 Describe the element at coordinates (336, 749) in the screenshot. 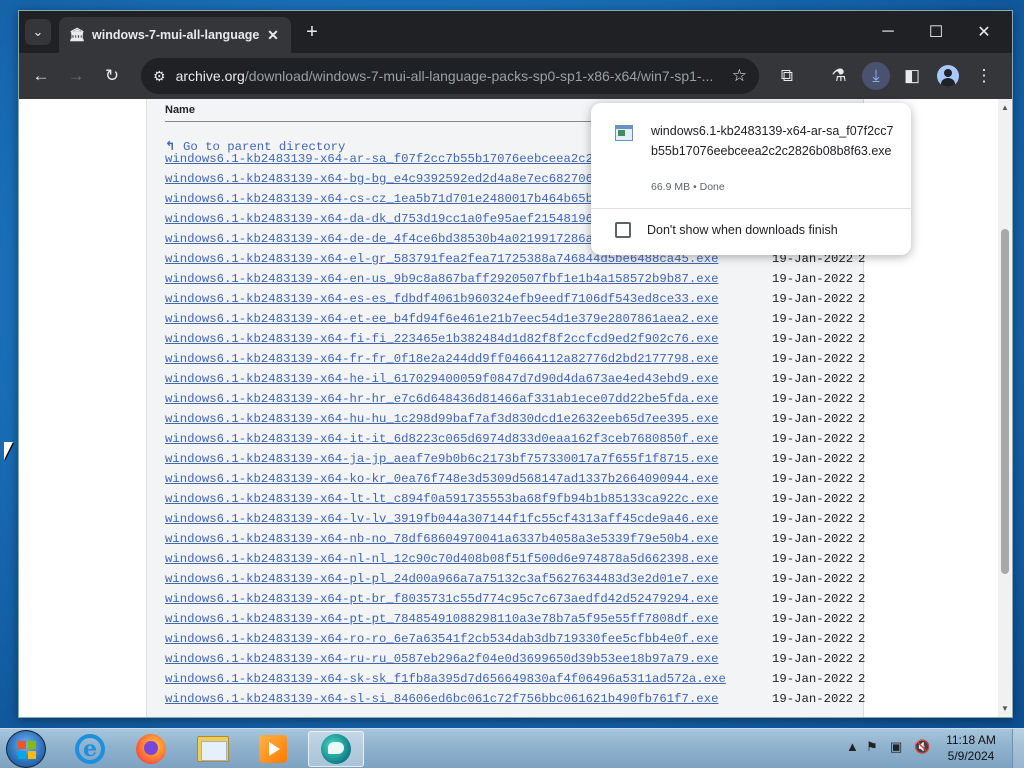

I see `taskbar-chat-app` at that location.